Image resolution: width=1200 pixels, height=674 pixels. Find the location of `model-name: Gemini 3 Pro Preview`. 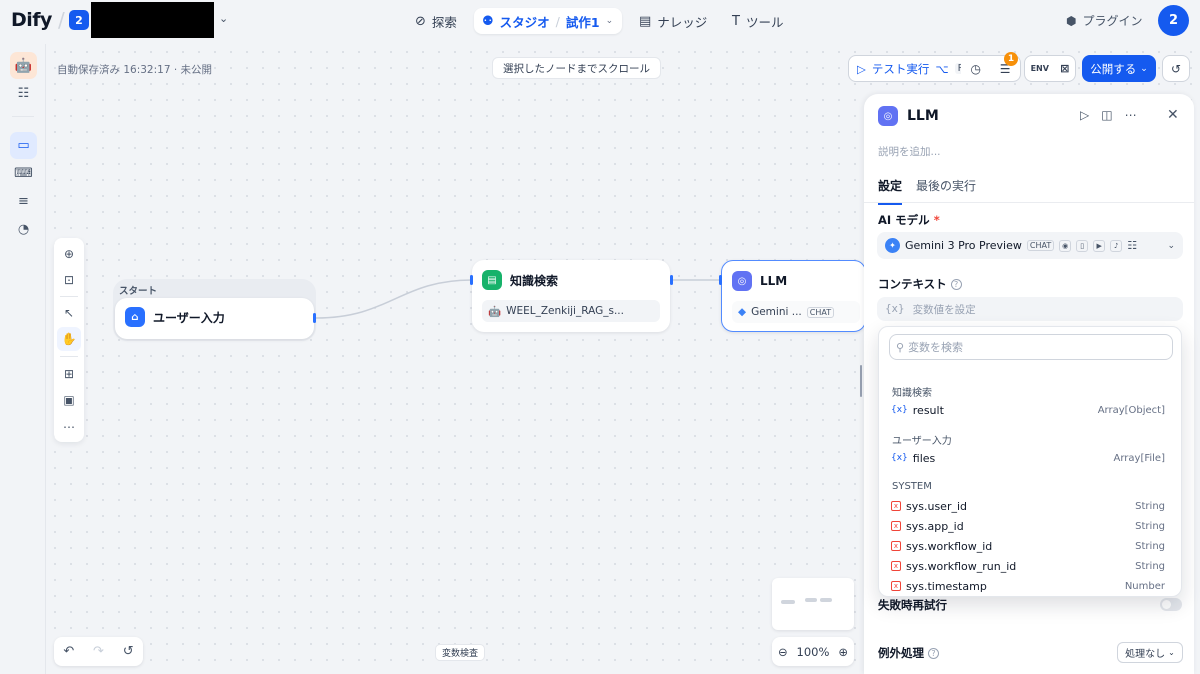

model-name: Gemini 3 Pro Preview is located at coordinates (963, 245).